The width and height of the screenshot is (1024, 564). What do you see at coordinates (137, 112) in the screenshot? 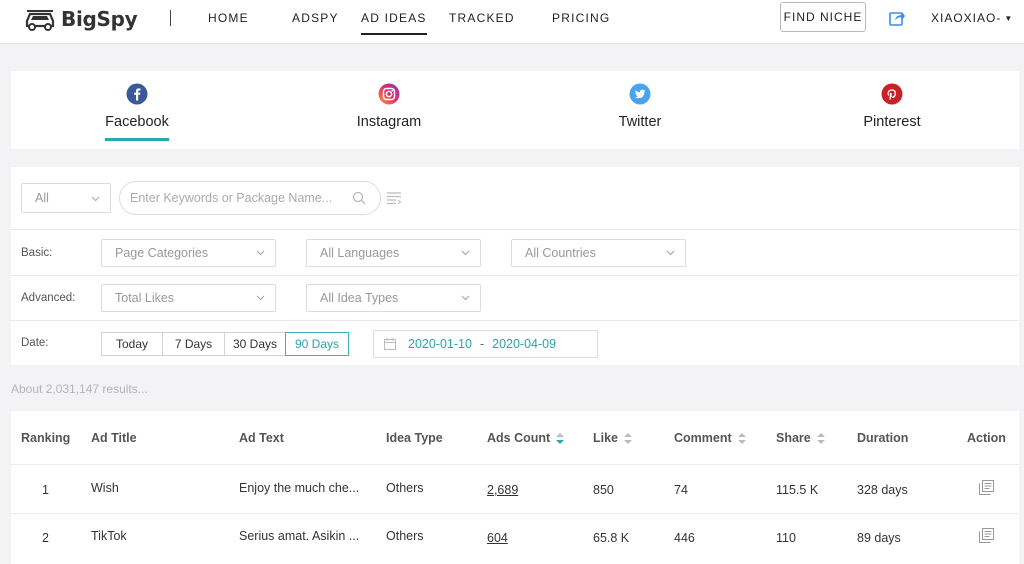
I see `tab-facebook: Facebook` at bounding box center [137, 112].